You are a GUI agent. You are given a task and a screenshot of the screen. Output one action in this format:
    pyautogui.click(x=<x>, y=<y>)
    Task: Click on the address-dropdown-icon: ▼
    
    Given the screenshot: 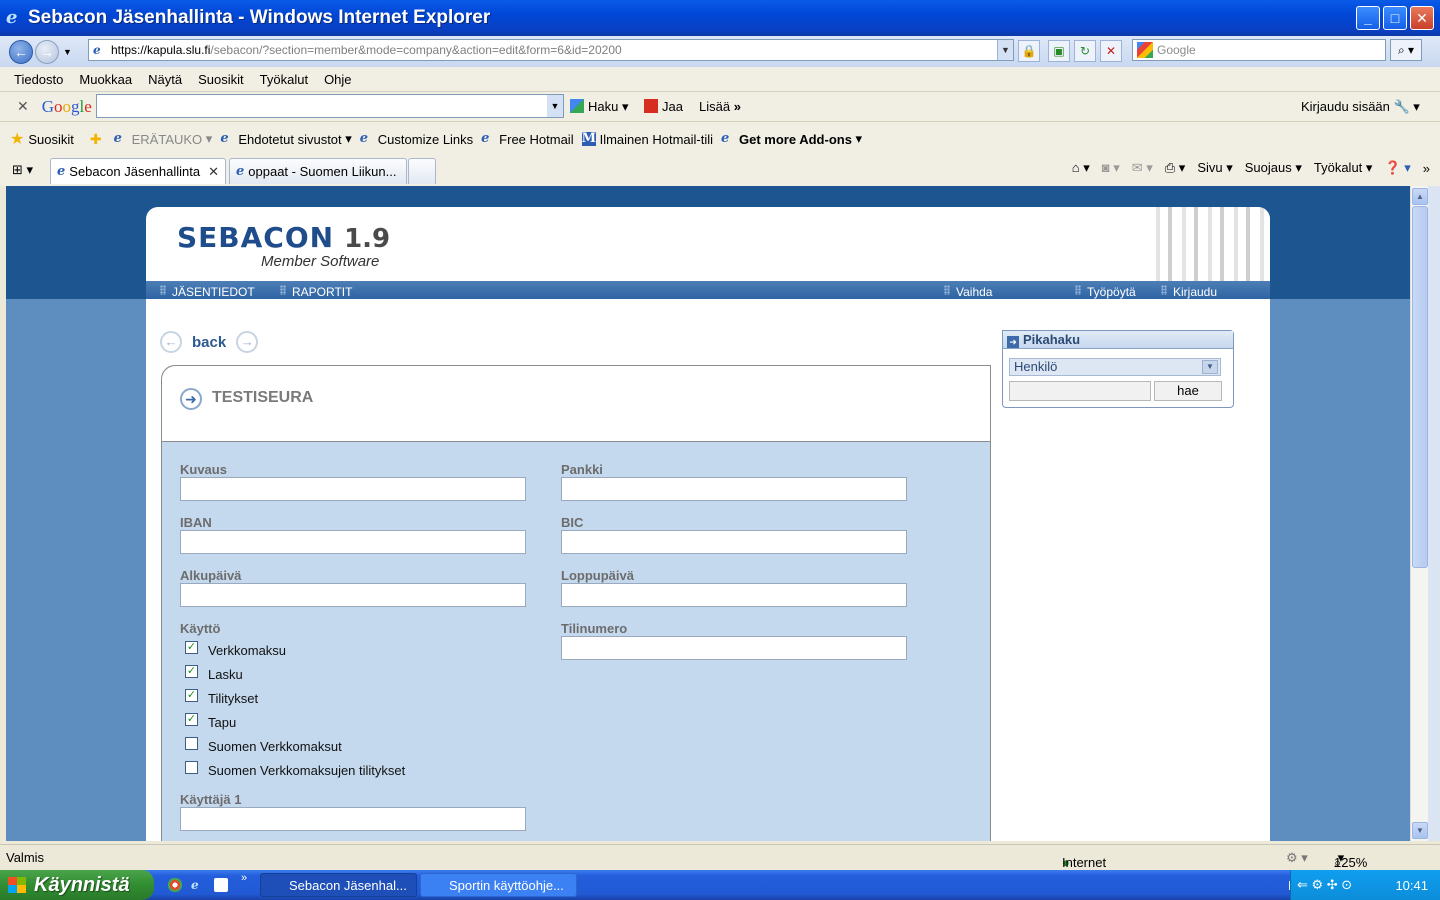 What is the action you would take?
    pyautogui.click(x=1005, y=50)
    